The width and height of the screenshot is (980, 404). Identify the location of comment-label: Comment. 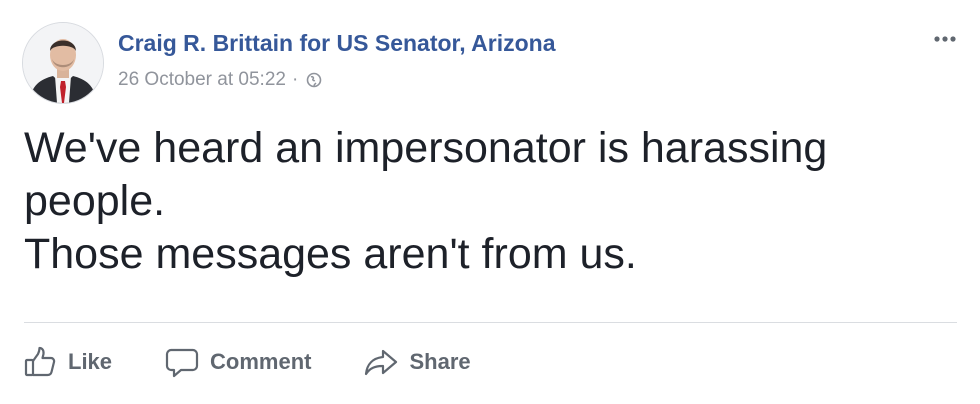
(261, 361).